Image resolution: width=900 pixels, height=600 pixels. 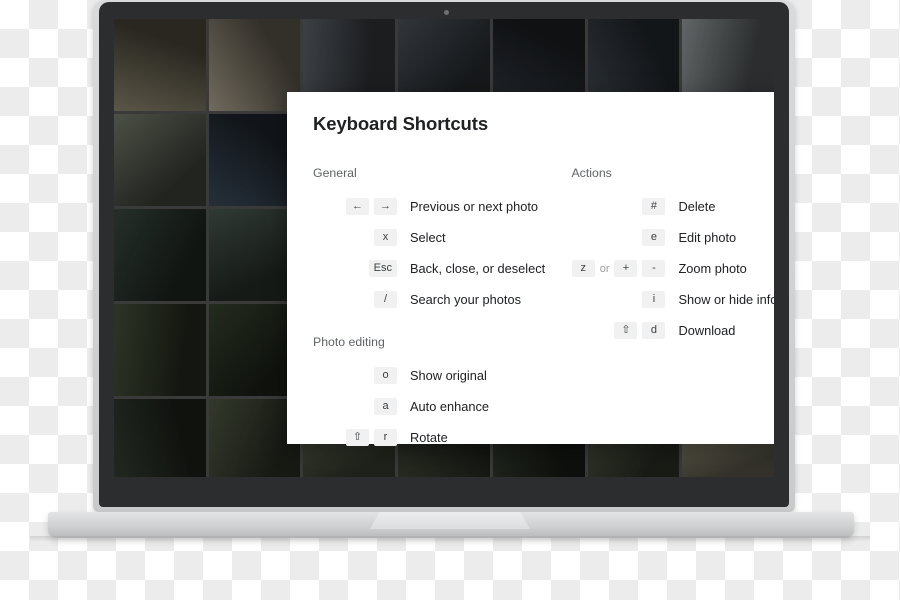 I want to click on shortcut-row: x Select, so click(x=442, y=237).